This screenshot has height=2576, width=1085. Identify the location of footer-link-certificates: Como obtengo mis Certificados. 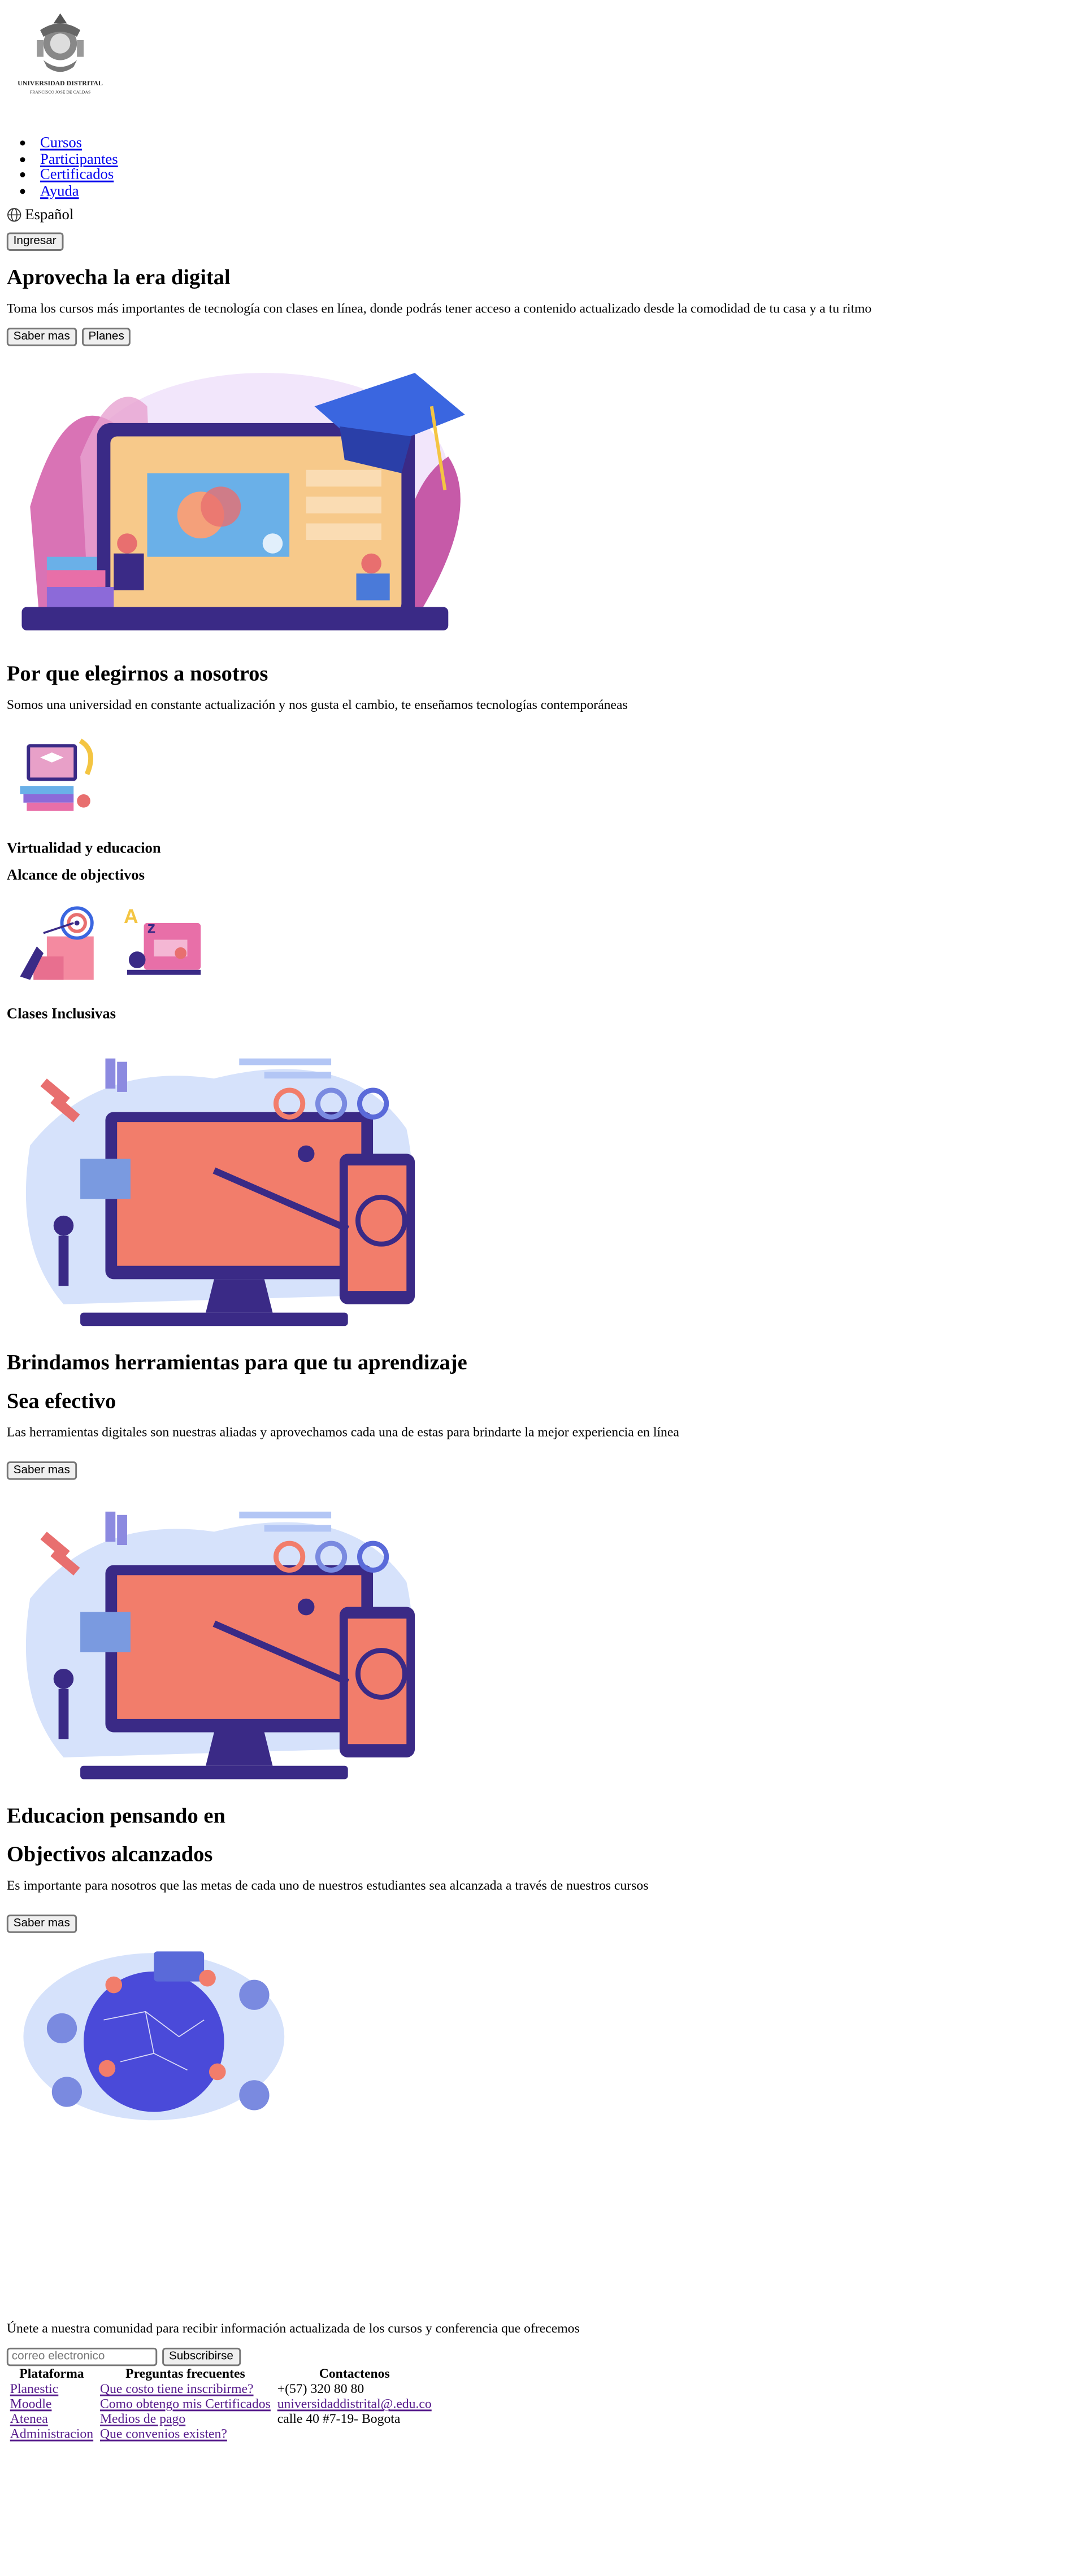
(185, 2404).